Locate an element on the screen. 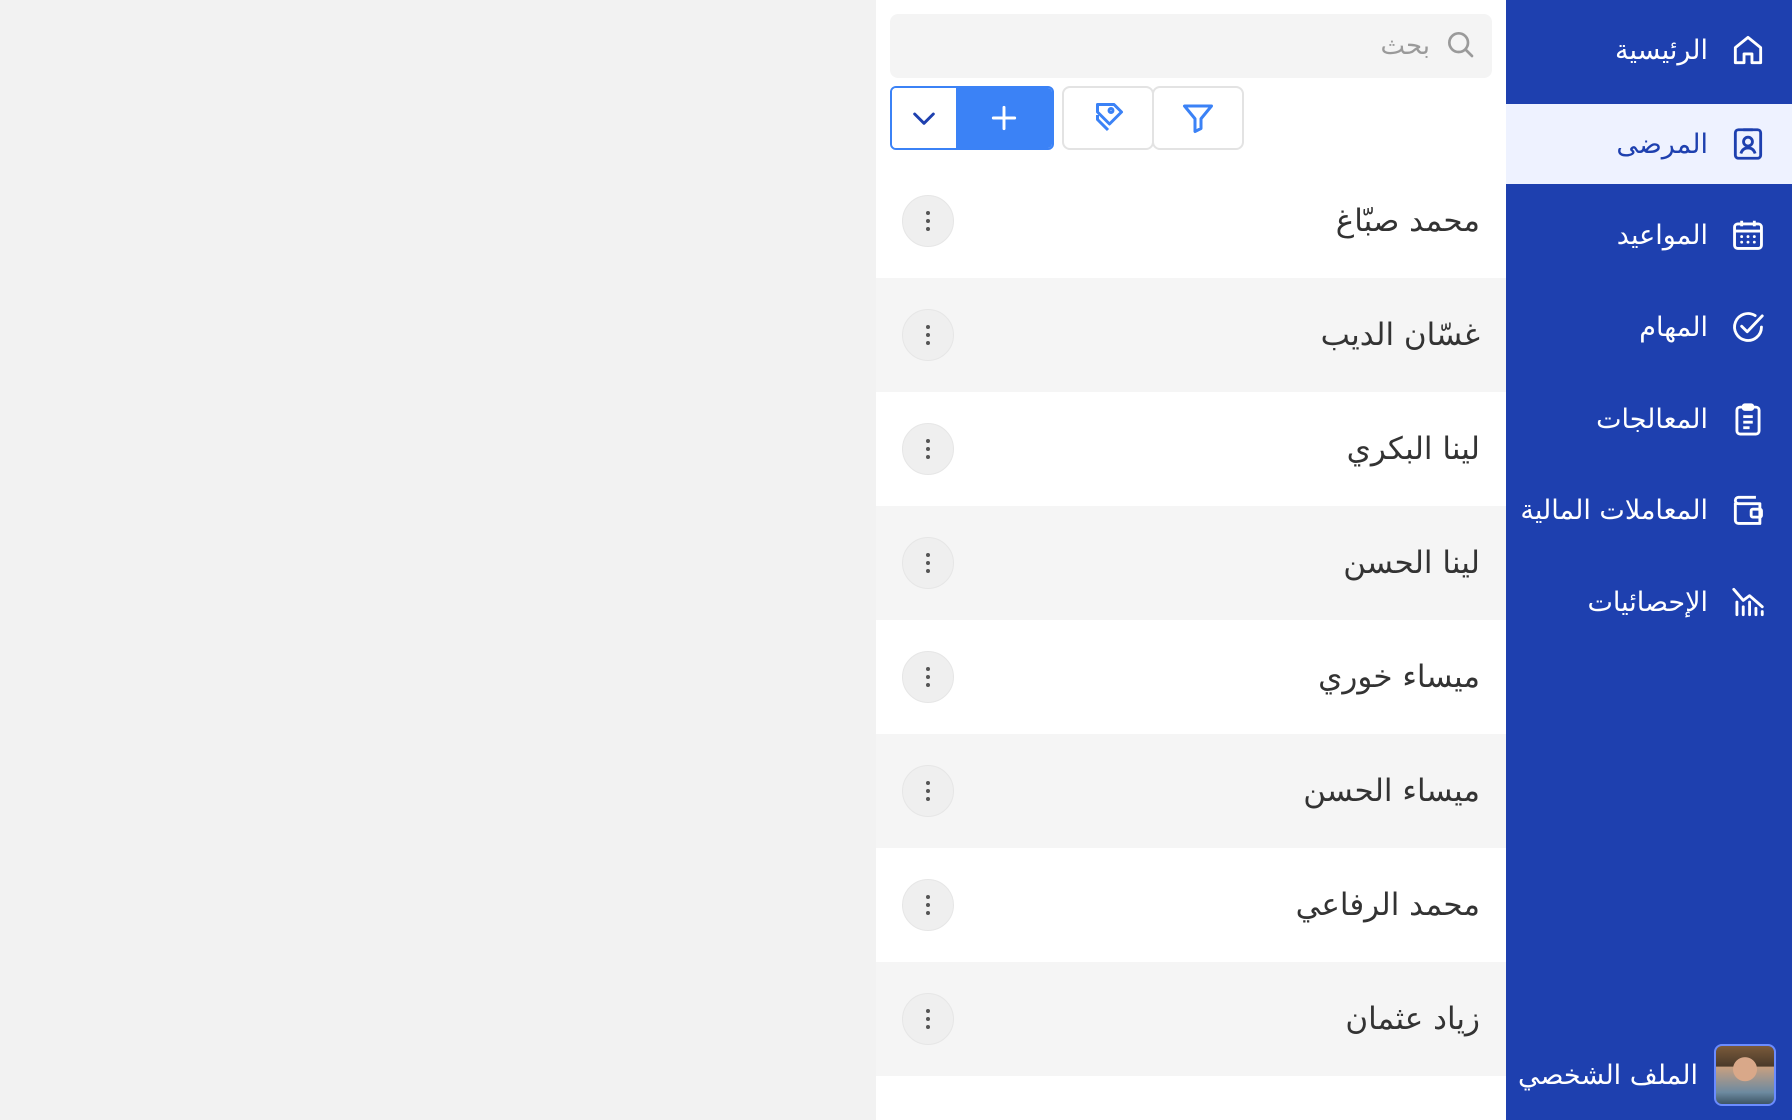 The image size is (1792, 1120). sidebar-item-home: الرئيسية is located at coordinates (1649, 50).